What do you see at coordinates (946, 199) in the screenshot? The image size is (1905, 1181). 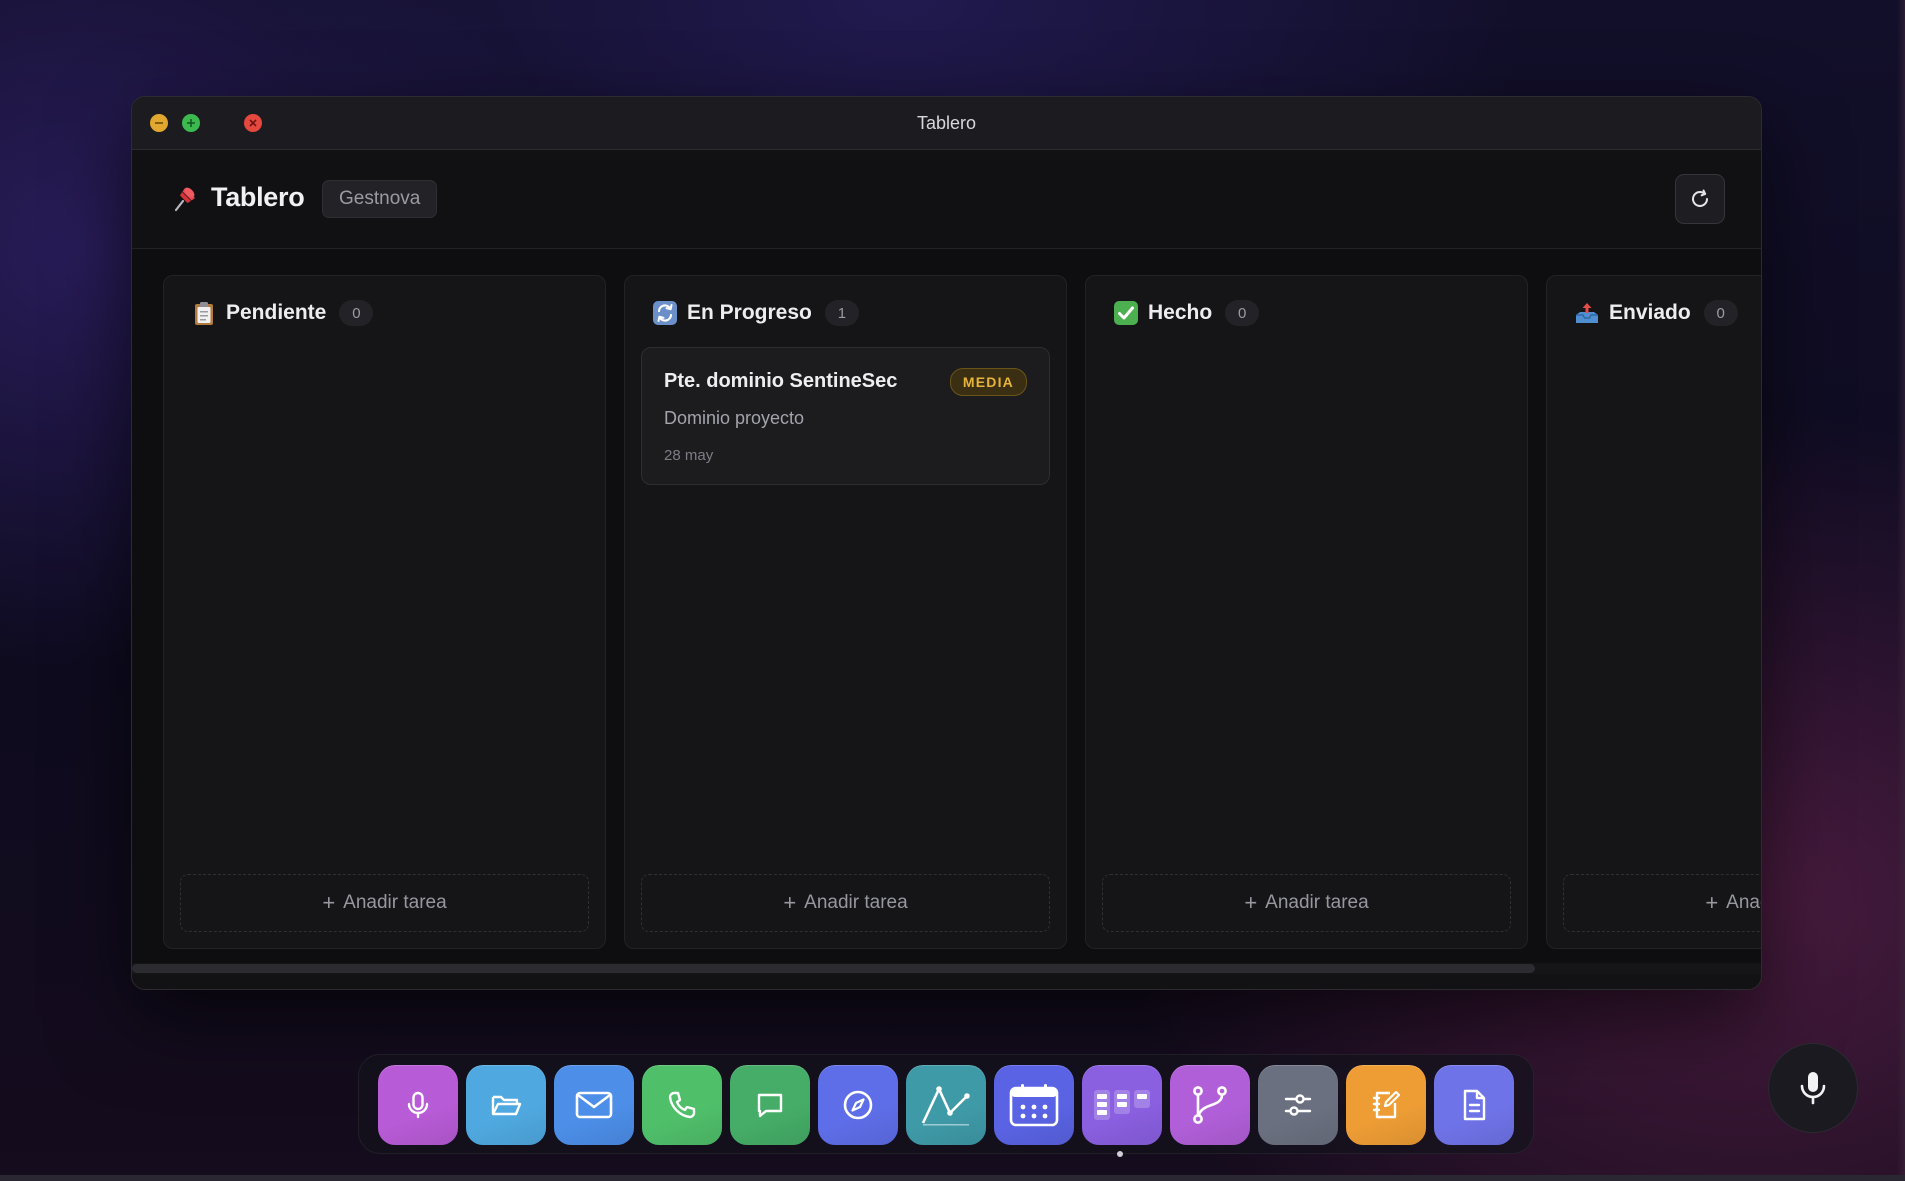 I see `app-header: Tablero Gestnova` at bounding box center [946, 199].